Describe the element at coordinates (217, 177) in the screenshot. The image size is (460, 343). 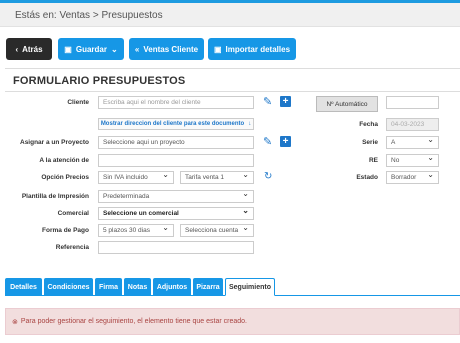
I see `tarifa-select: Tarifa venta 1` at that location.